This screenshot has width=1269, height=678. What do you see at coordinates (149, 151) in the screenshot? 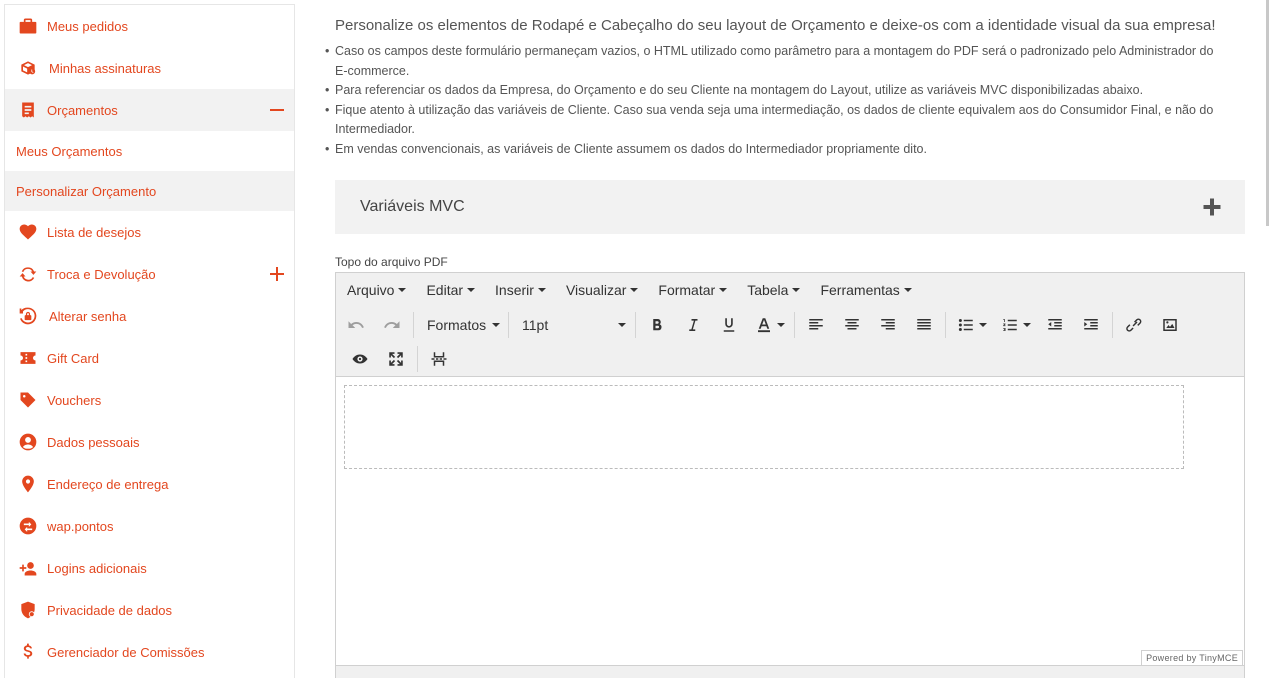
I see `sidebar-subitem-meus-orcamentos: Meus Orçamentos` at bounding box center [149, 151].